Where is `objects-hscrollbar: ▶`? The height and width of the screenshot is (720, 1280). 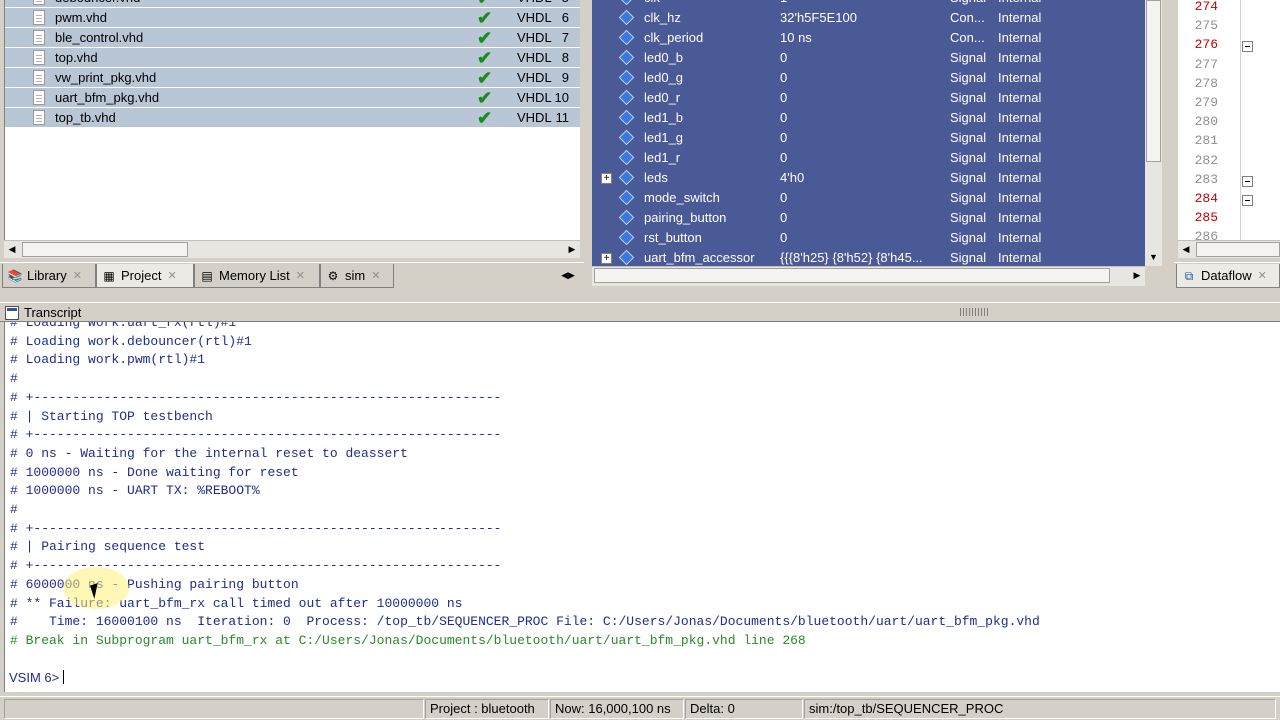 objects-hscrollbar: ▶ is located at coordinates (868, 276).